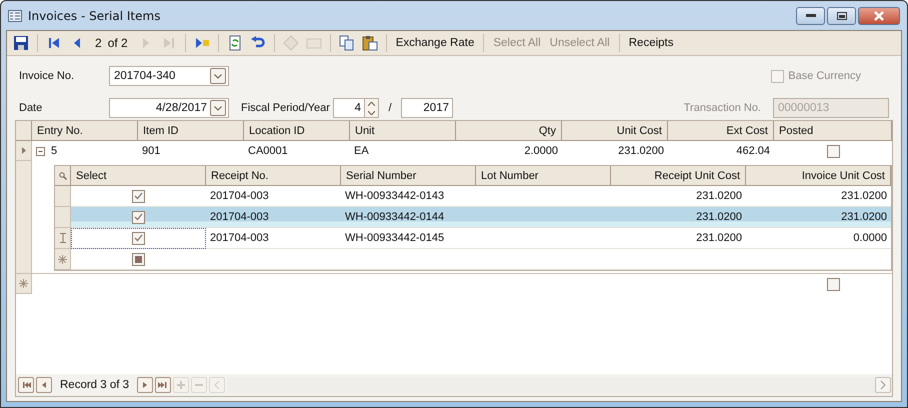 The height and width of the screenshot is (408, 908). What do you see at coordinates (408, 217) in the screenshot?
I see `table-cell: WH-00933442-0144` at bounding box center [408, 217].